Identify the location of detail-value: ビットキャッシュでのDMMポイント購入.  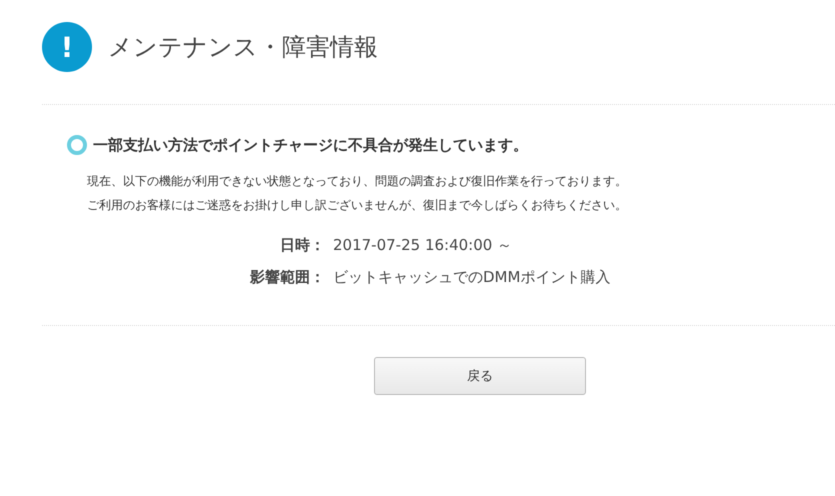
(472, 277).